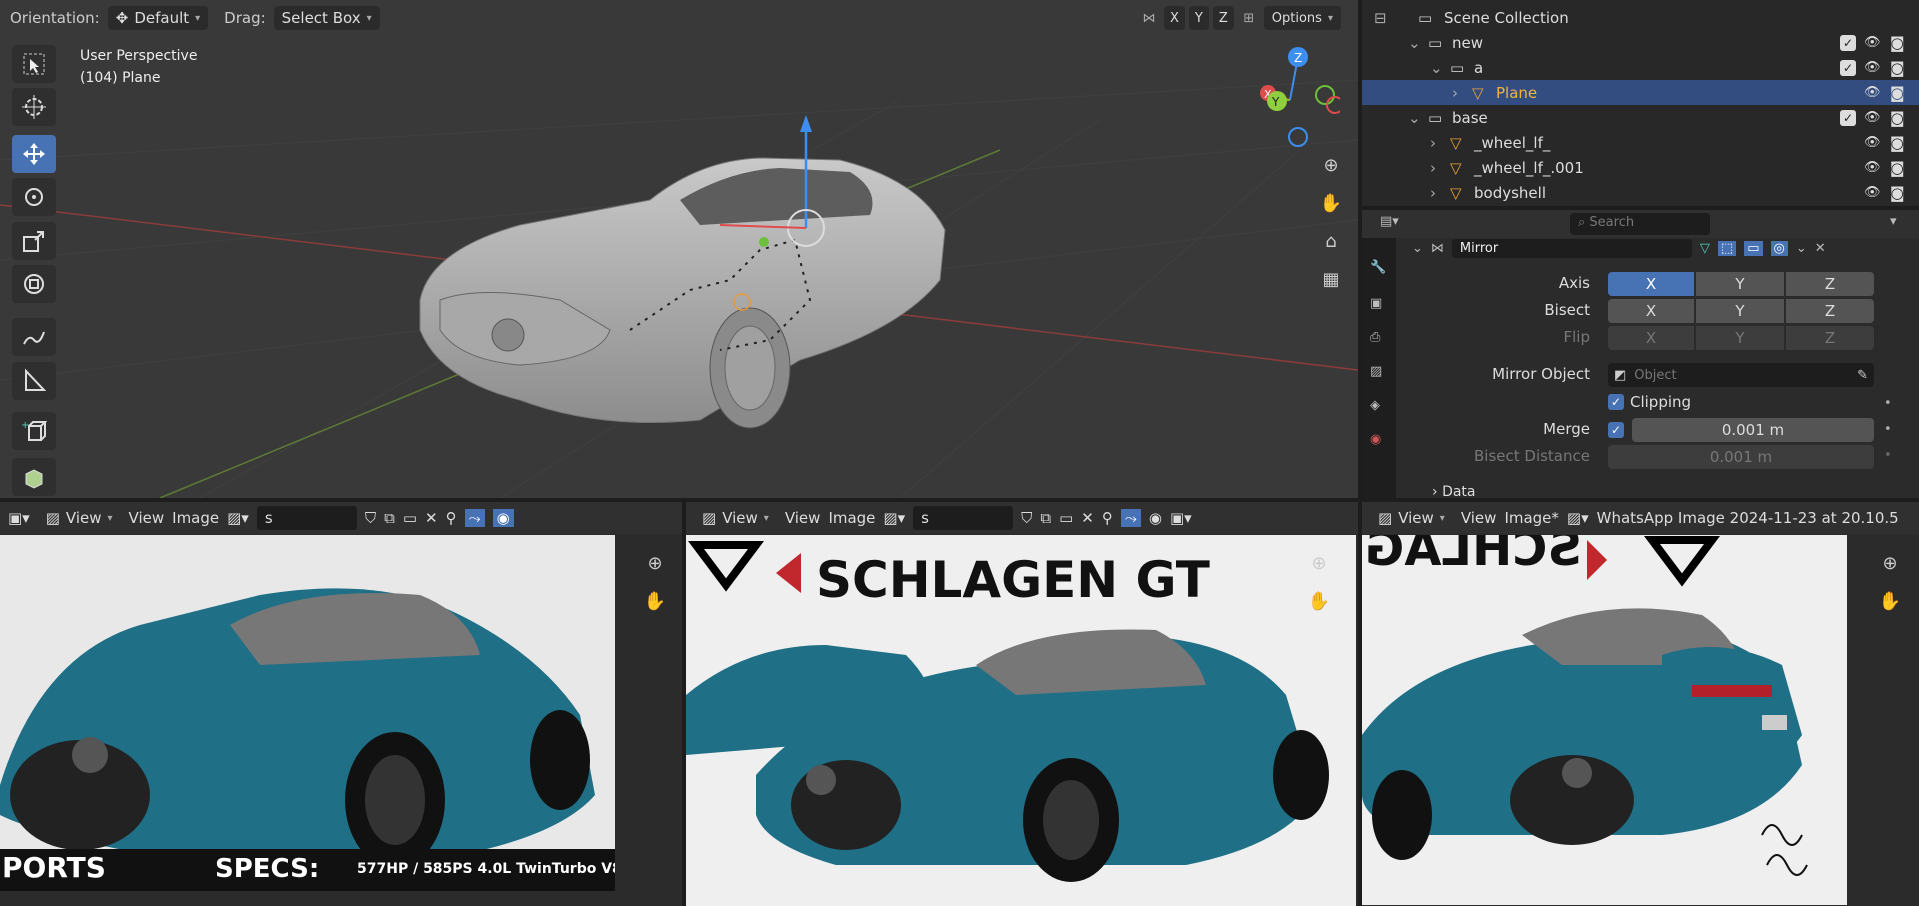 The image size is (1919, 906). I want to click on world-tab-icon: ◉, so click(1375, 439).